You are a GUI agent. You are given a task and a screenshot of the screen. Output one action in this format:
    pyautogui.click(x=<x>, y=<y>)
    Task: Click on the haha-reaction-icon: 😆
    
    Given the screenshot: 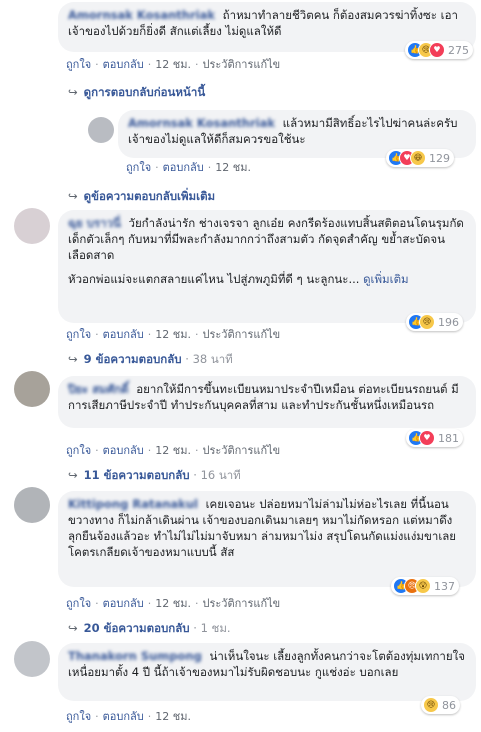 What is the action you would take?
    pyautogui.click(x=418, y=158)
    